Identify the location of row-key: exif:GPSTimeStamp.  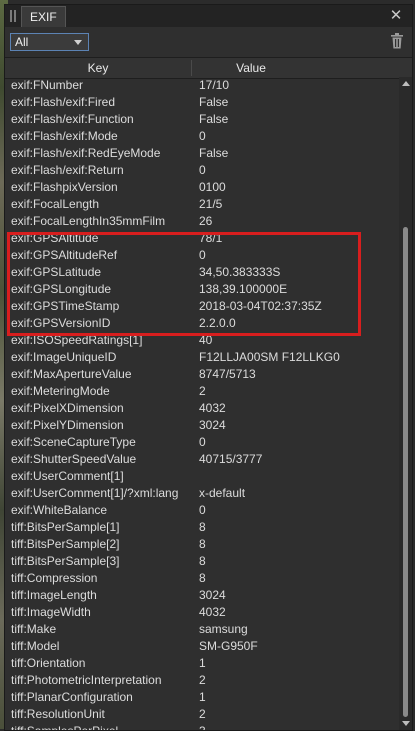
(65, 306).